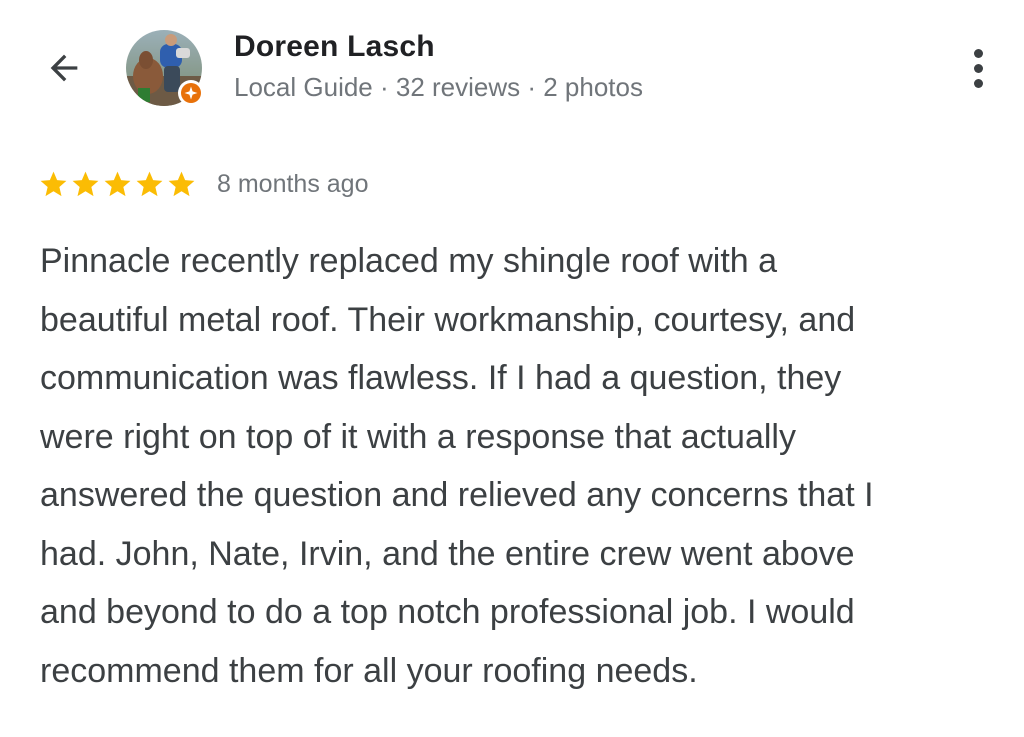 This screenshot has width=1024, height=737. I want to click on reviewer-meta: Local Guide · 32 reviews · 2 photos, so click(438, 87).